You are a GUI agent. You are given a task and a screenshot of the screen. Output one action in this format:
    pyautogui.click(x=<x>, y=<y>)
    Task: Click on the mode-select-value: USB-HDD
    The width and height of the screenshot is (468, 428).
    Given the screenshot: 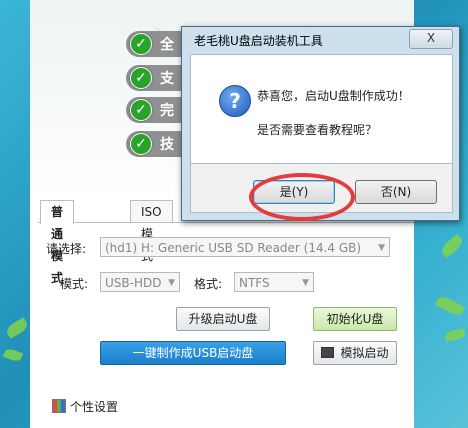 What is the action you would take?
    pyautogui.click(x=133, y=283)
    